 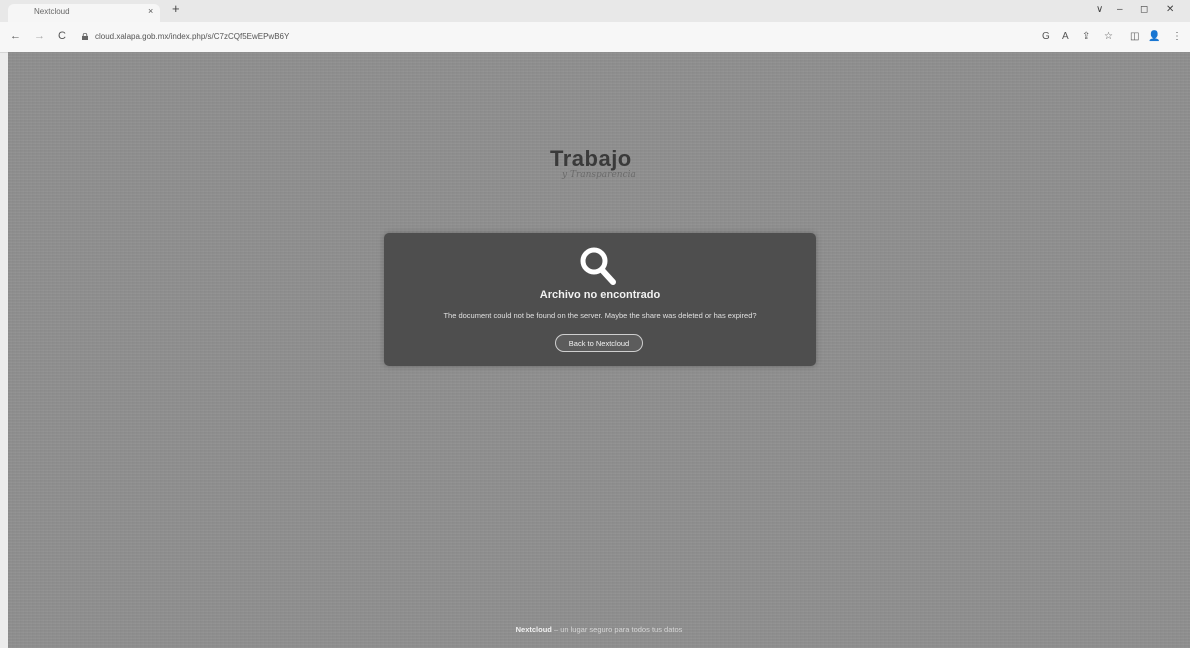 What do you see at coordinates (1046, 37) in the screenshot?
I see `google-icon: G` at bounding box center [1046, 37].